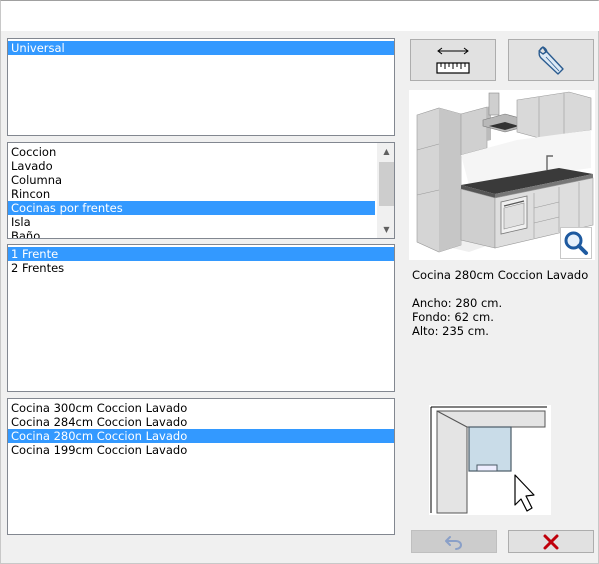 This screenshot has width=599, height=564. I want to click on list-item: Coccion, so click(191, 152).